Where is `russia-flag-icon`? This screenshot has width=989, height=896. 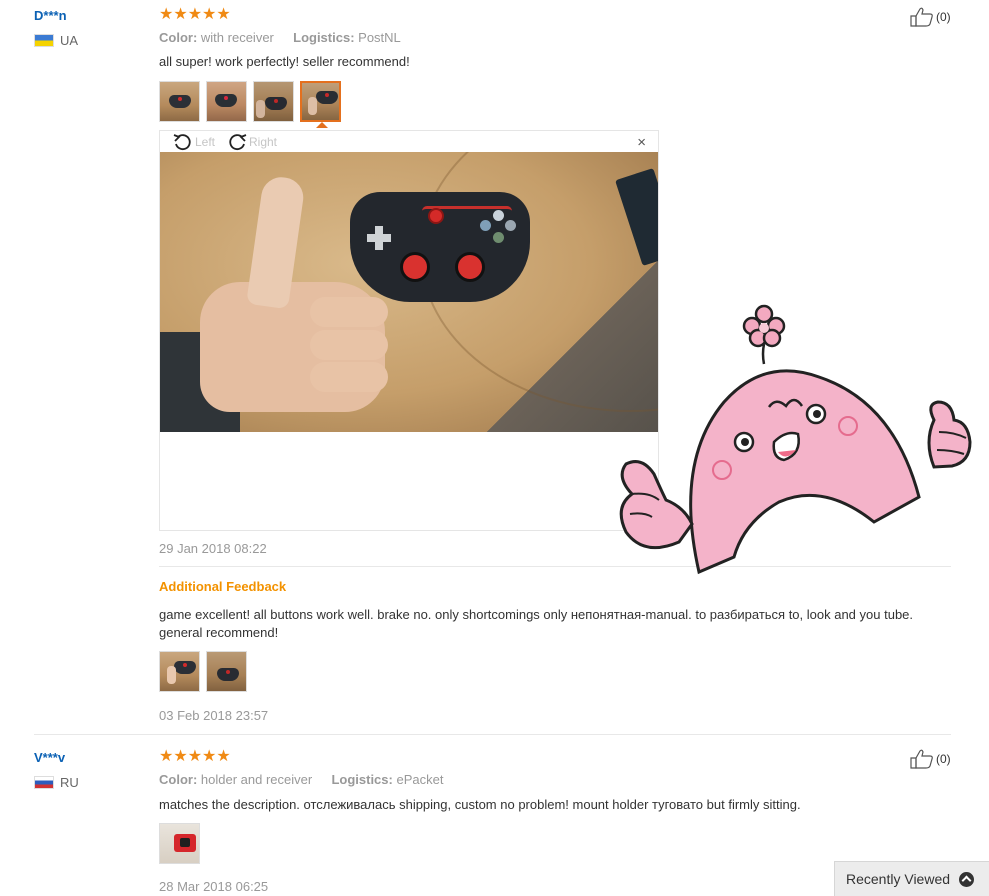
russia-flag-icon is located at coordinates (44, 782).